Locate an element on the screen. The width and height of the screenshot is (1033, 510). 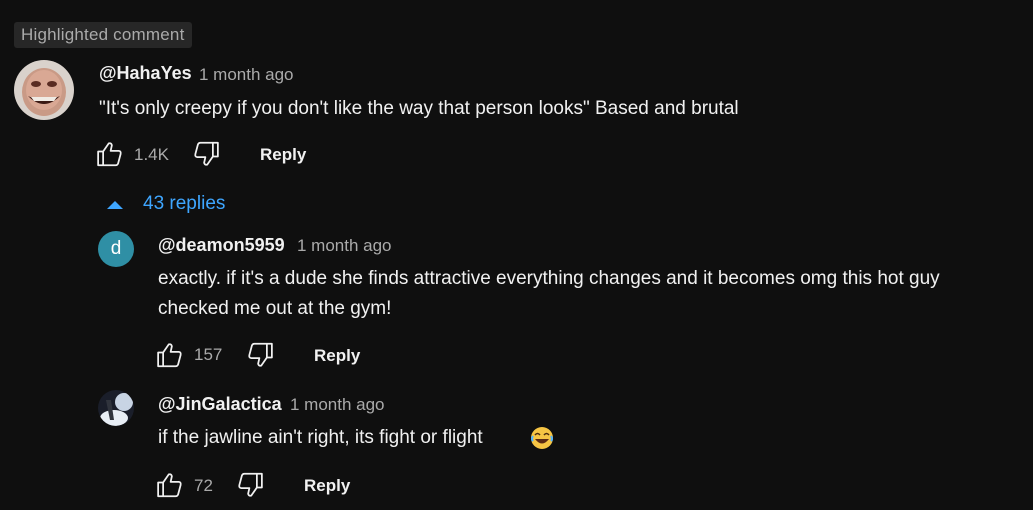
laughing-emoji-icon is located at coordinates (542, 438).